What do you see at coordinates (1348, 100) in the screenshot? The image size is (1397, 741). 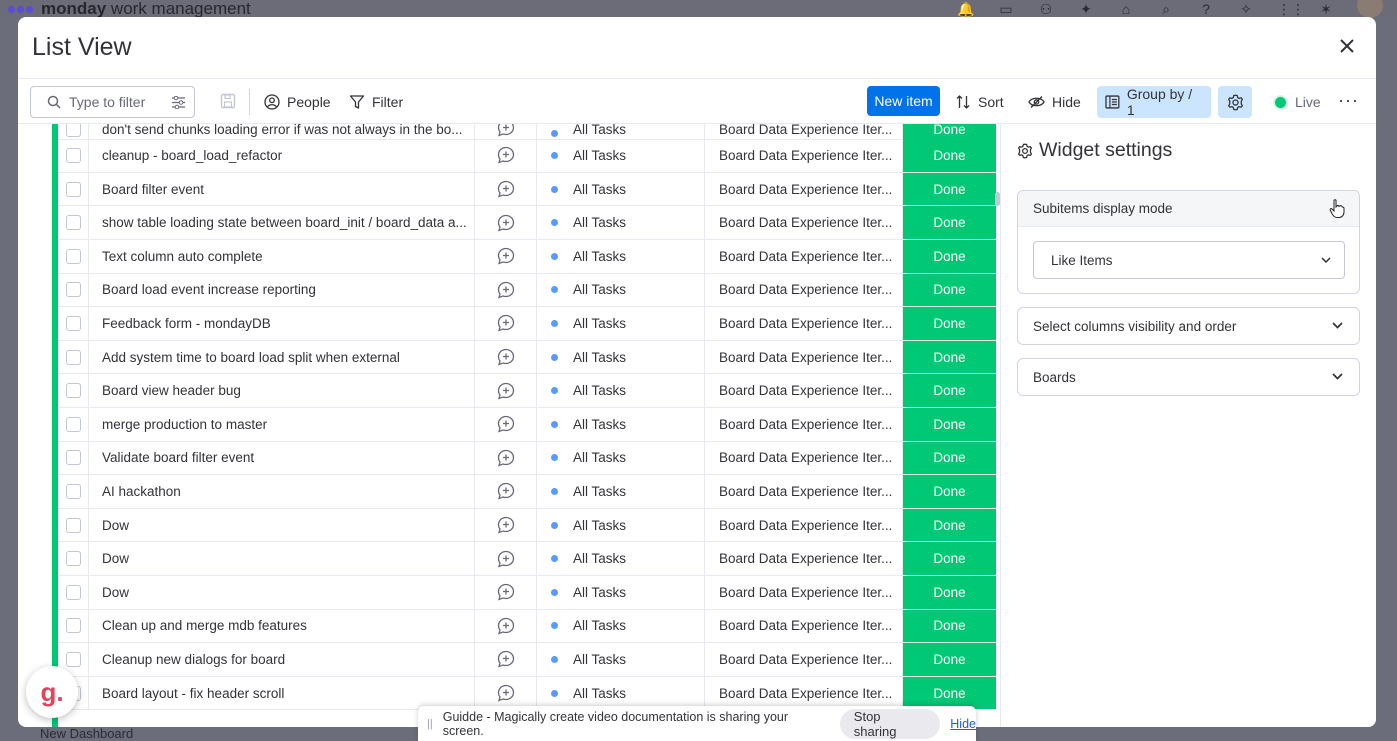 I see `more-options-icon: ···` at bounding box center [1348, 100].